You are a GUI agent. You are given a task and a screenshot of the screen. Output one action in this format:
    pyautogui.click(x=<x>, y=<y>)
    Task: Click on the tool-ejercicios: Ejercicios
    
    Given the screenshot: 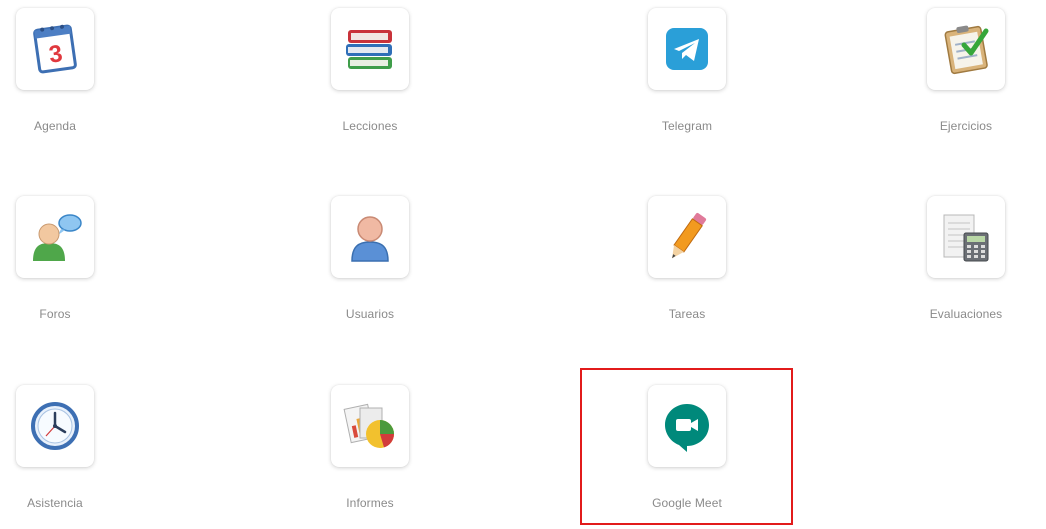 What is the action you would take?
    pyautogui.click(x=966, y=78)
    